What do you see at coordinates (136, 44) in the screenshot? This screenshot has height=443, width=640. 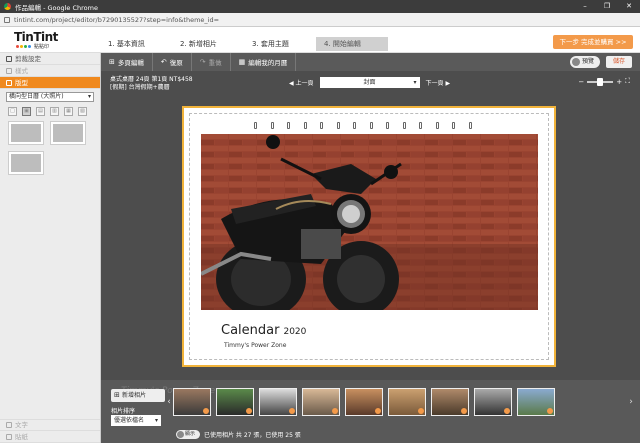 I see `step-basic-info: 1. 基本資訊` at bounding box center [136, 44].